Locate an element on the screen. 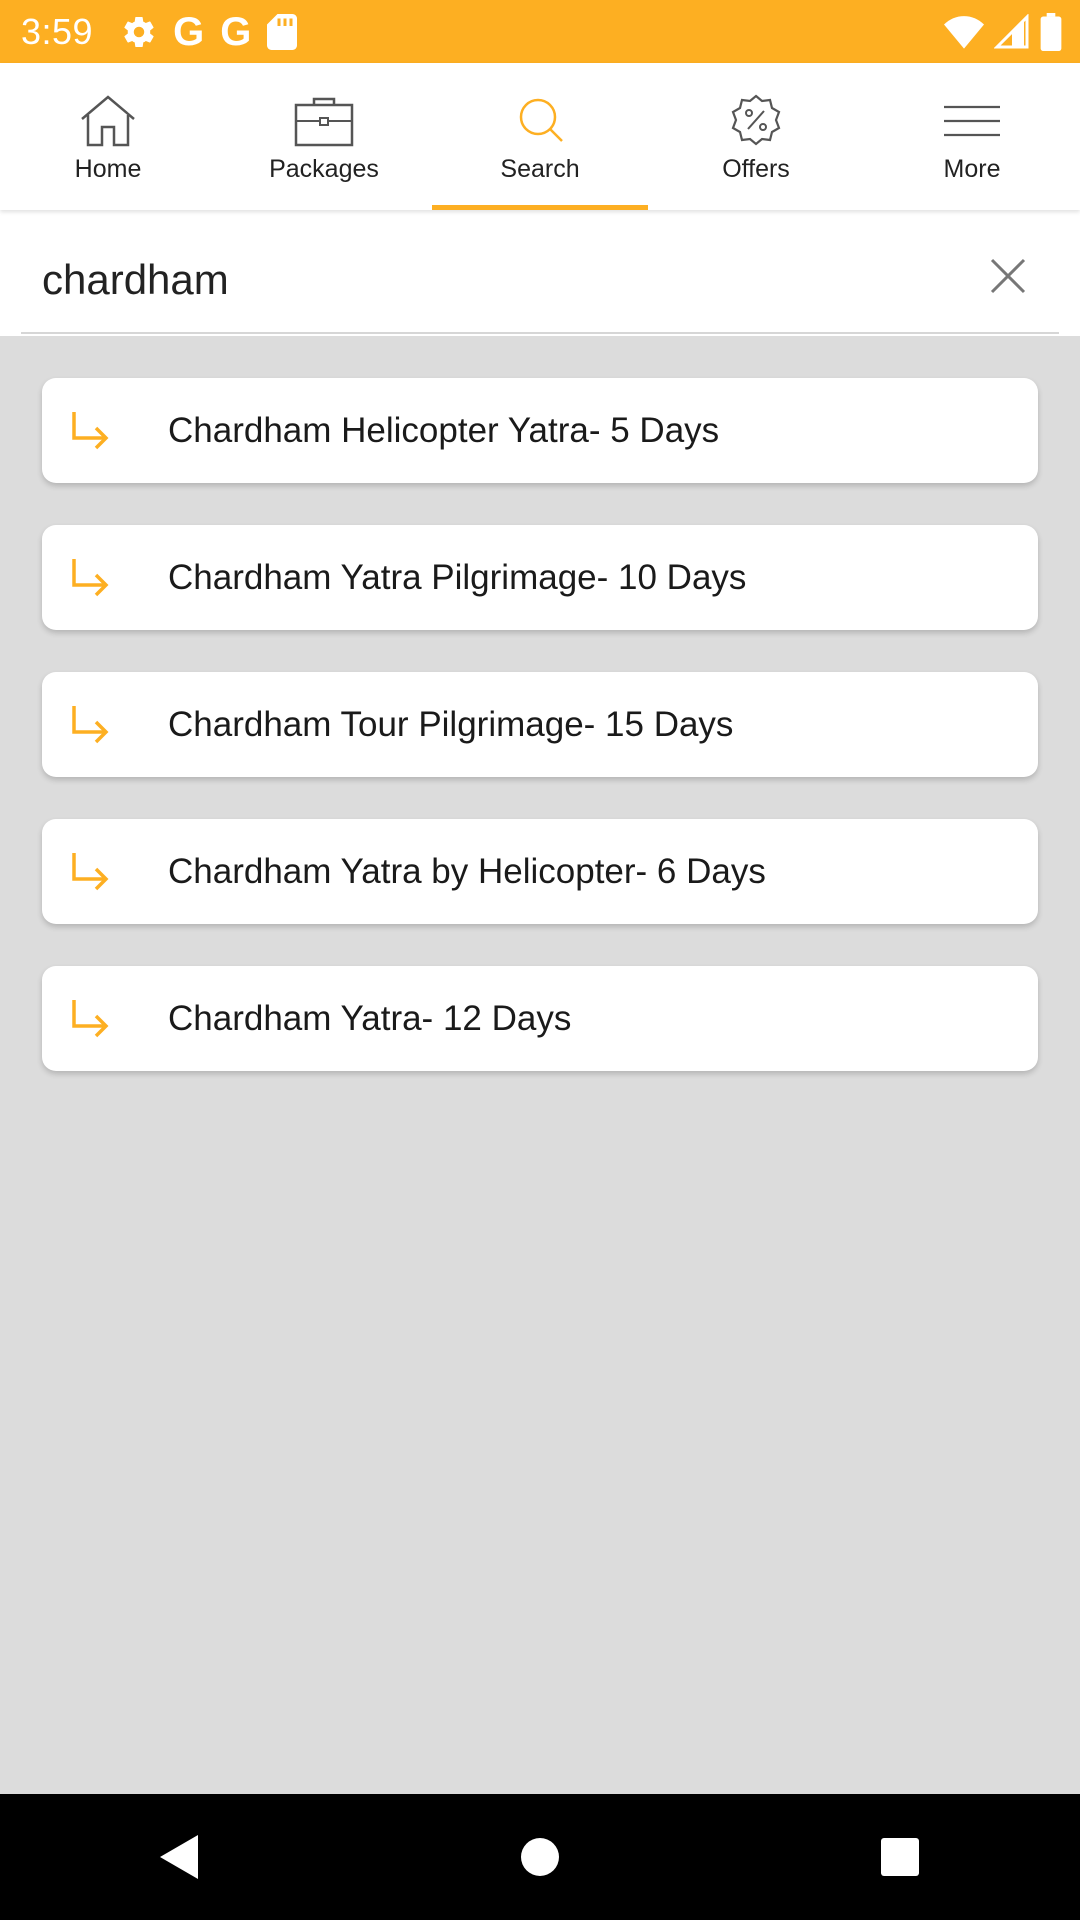 The width and height of the screenshot is (1080, 1920). offers-badge-icon is located at coordinates (756, 120).